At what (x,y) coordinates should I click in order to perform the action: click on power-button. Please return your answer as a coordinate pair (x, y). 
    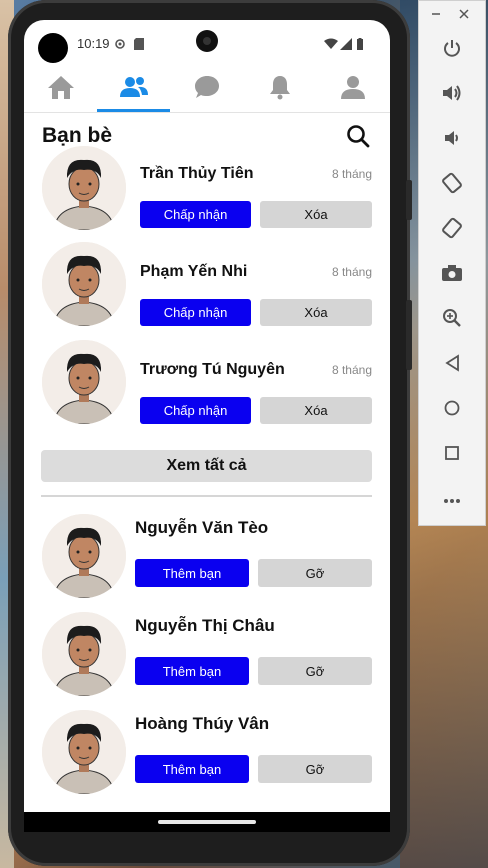
    Looking at the image, I should click on (452, 50).